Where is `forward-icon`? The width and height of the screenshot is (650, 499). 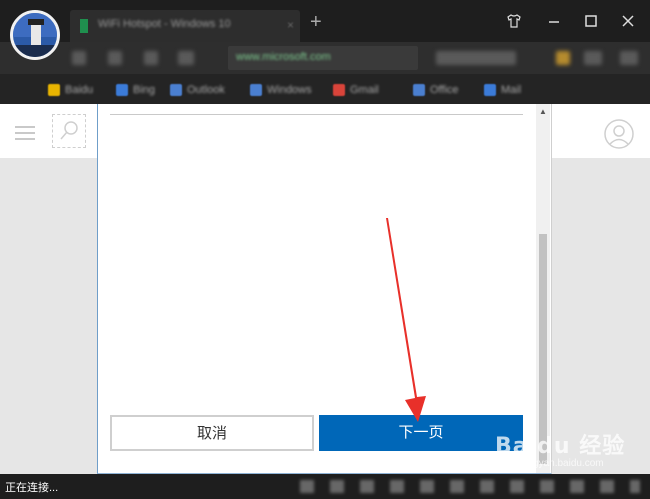
forward-icon is located at coordinates (115, 58).